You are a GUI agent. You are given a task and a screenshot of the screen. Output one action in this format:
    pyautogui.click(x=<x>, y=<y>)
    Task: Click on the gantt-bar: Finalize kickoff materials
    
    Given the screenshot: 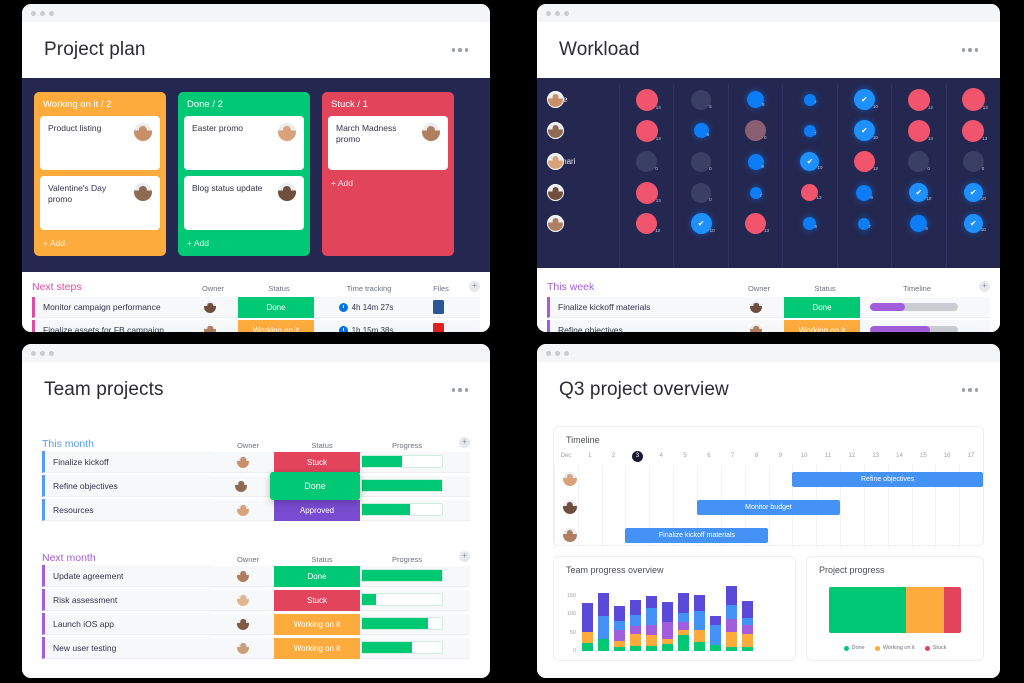 What is the action you would take?
    pyautogui.click(x=697, y=535)
    